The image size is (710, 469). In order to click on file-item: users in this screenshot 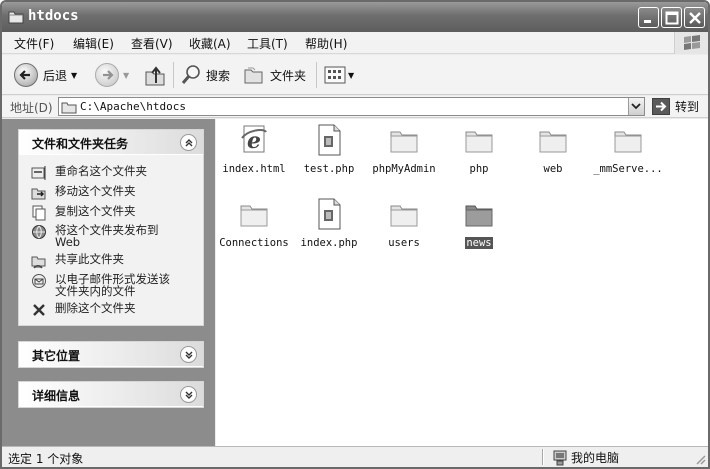, I will do `click(404, 223)`.